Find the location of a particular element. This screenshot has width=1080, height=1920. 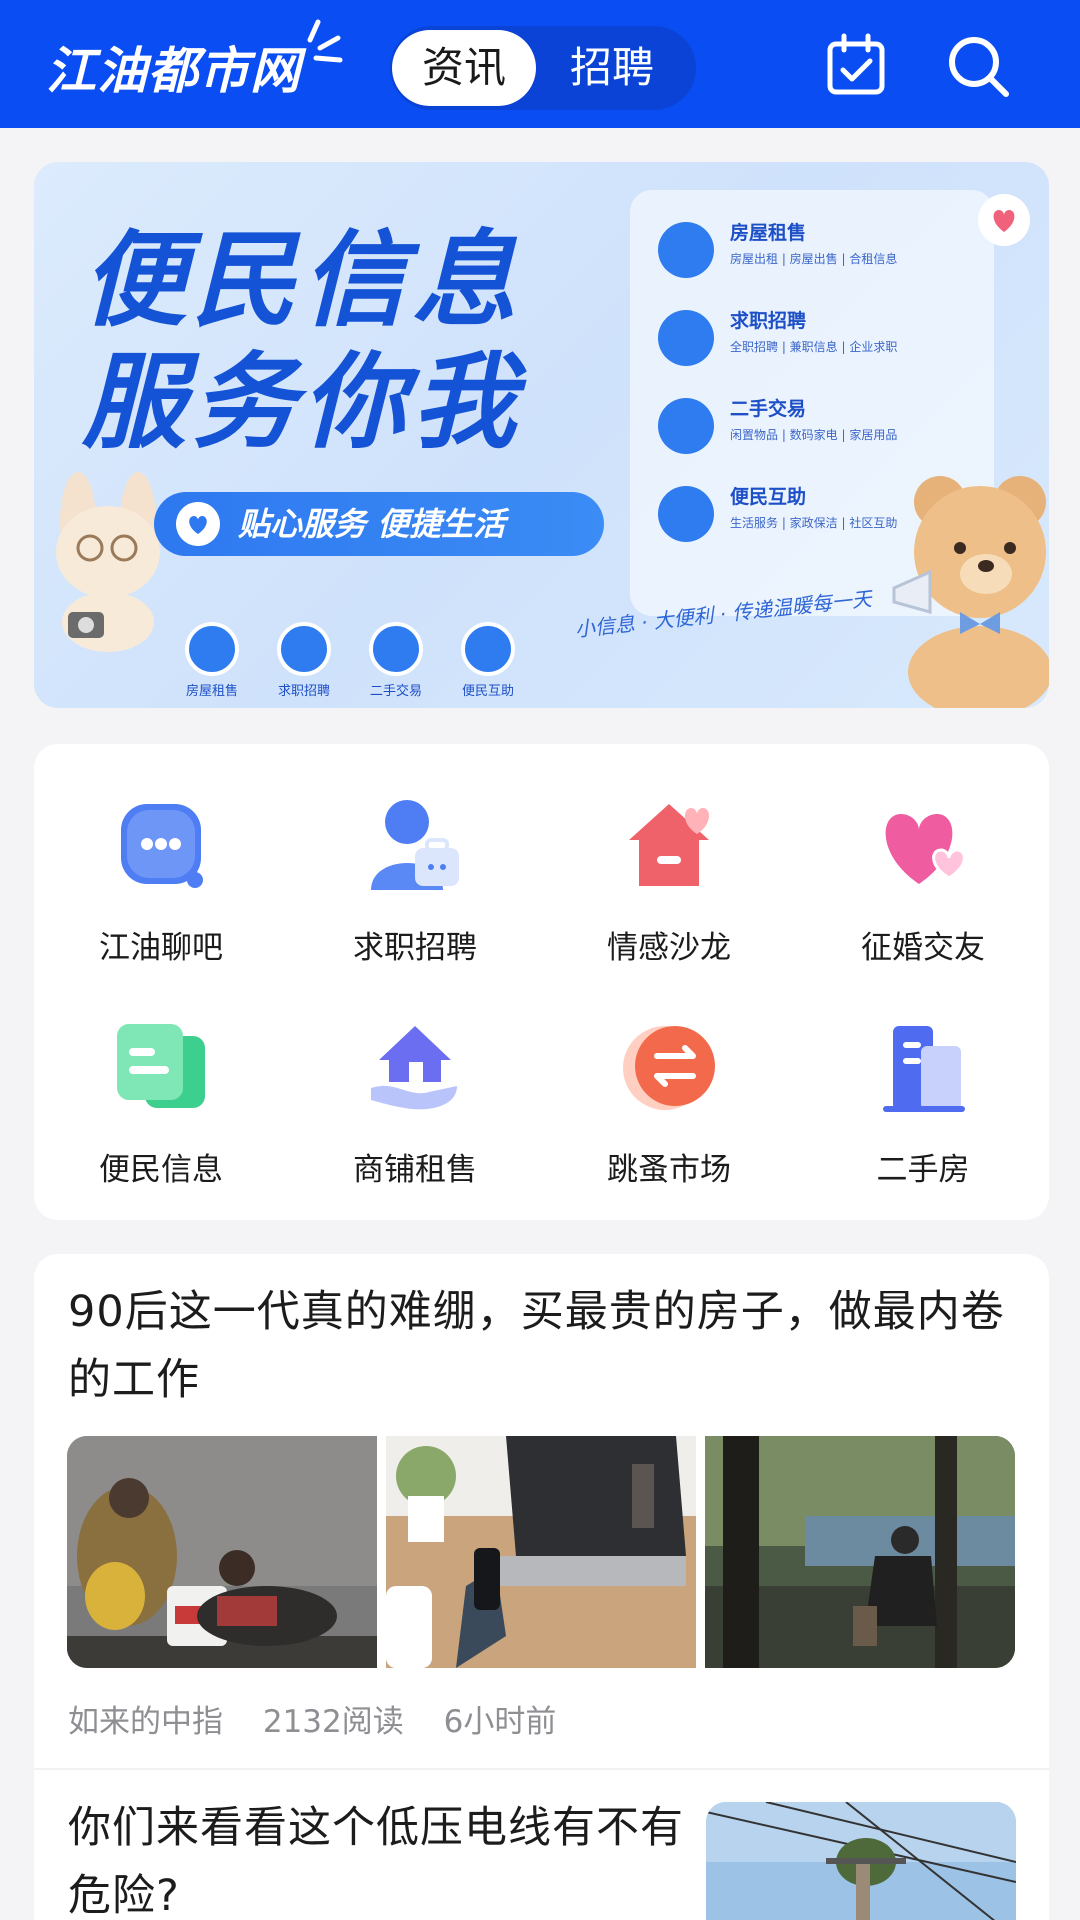

news-image-person-sitting is located at coordinates (860, 1552).